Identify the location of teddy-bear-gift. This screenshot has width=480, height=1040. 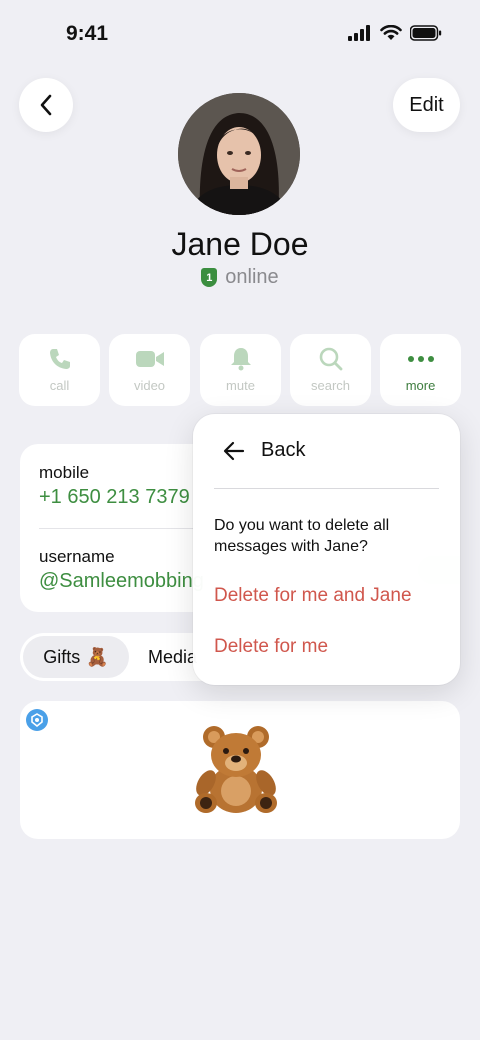
(236, 769).